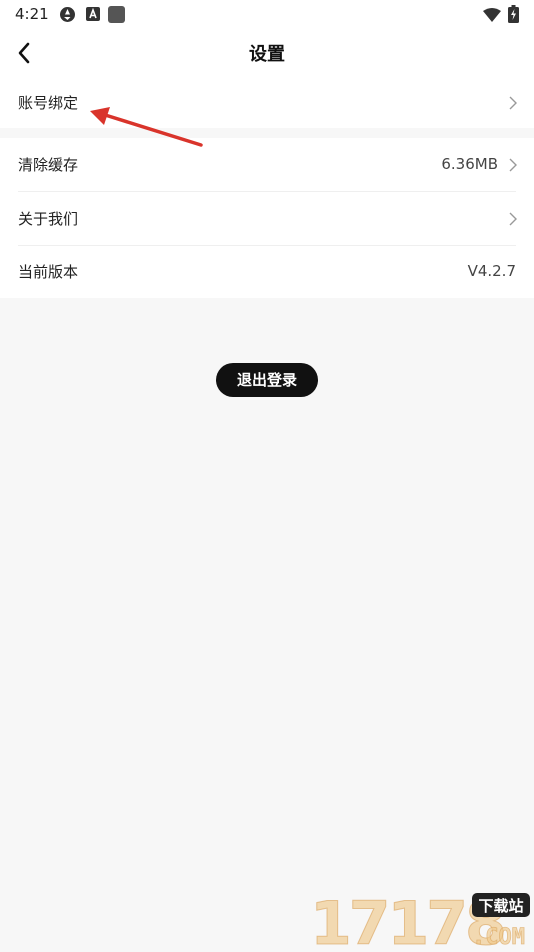  Describe the element at coordinates (491, 271) in the screenshot. I see `version-value: V4.2.7` at that location.